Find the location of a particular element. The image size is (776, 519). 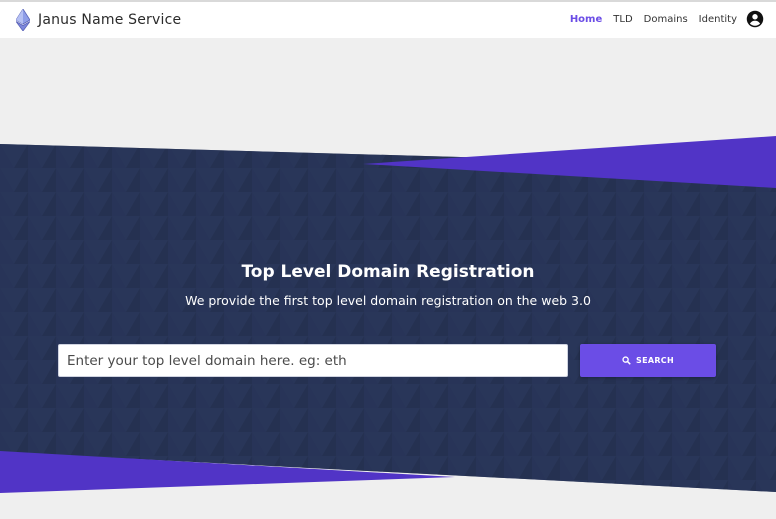

search-icon is located at coordinates (626, 360).